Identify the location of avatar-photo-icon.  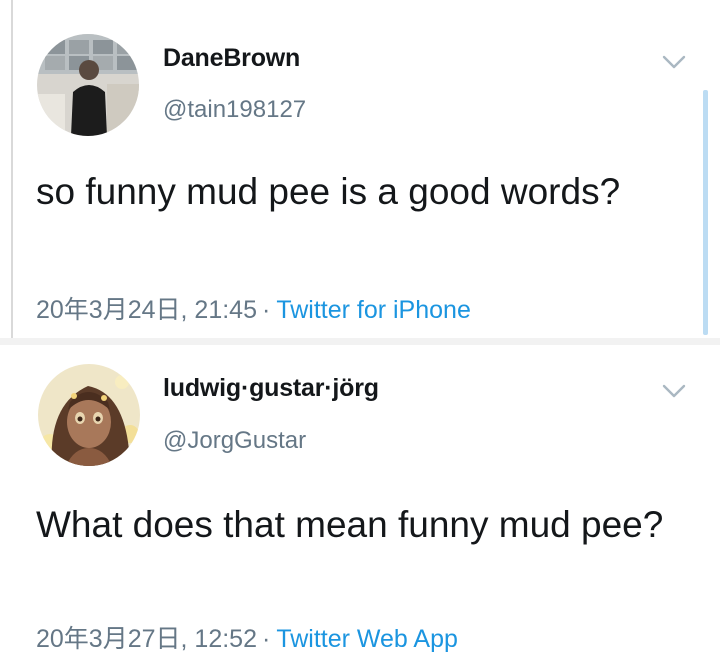
(88, 85).